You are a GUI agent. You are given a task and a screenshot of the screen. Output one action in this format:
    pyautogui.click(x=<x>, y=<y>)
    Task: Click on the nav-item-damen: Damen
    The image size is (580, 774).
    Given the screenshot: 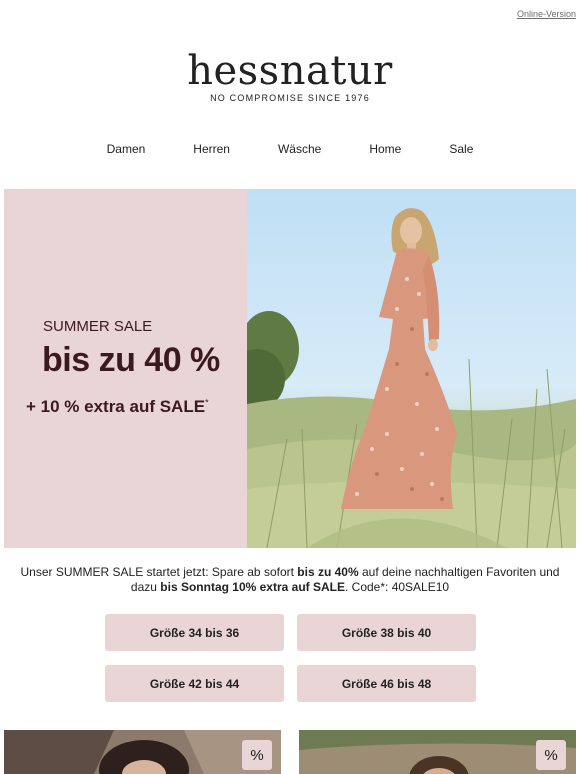 What is the action you would take?
    pyautogui.click(x=126, y=149)
    